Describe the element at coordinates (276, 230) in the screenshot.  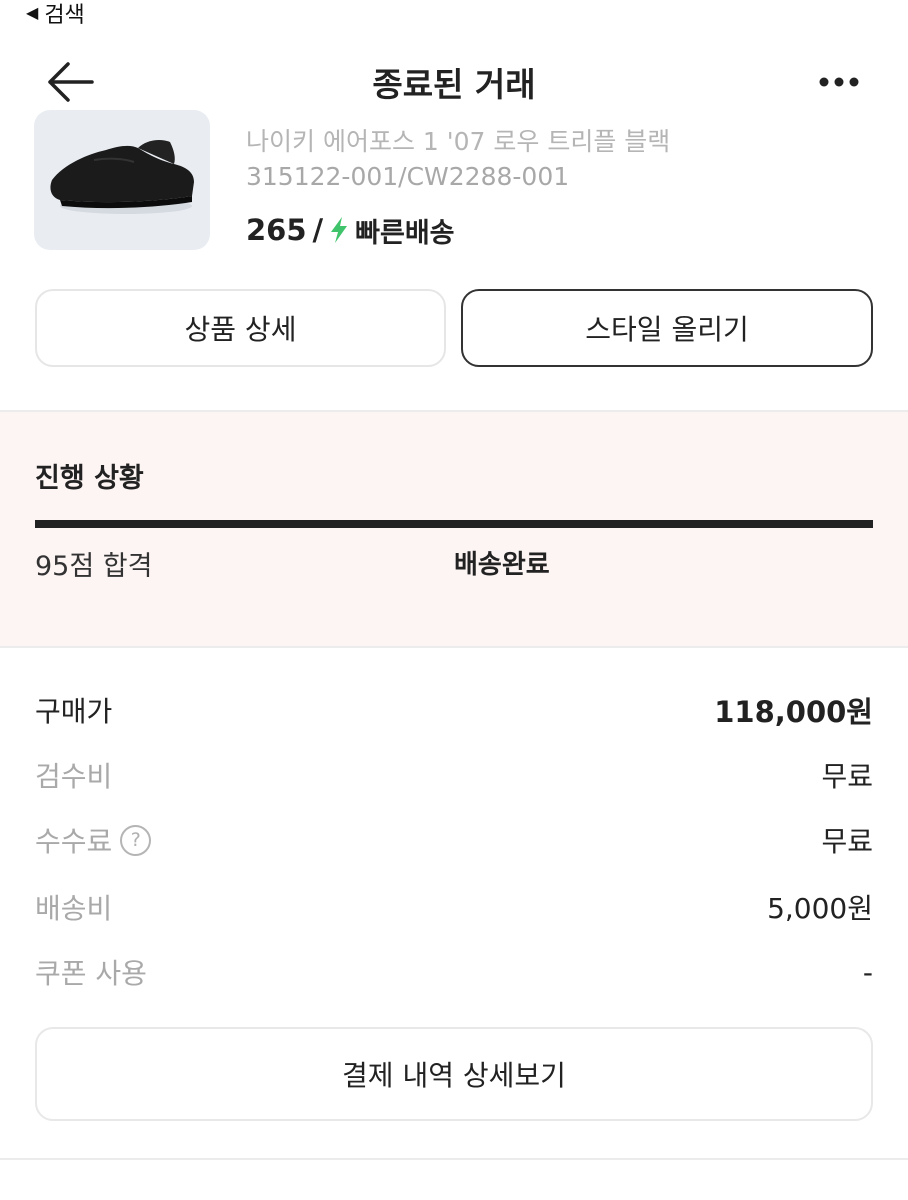
I see `product-size: 265` at that location.